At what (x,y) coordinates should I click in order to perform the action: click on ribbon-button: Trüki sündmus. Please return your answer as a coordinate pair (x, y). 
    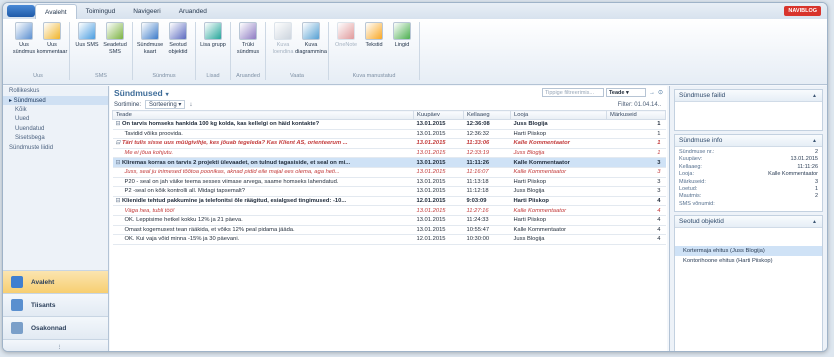
    Looking at the image, I should click on (248, 38).